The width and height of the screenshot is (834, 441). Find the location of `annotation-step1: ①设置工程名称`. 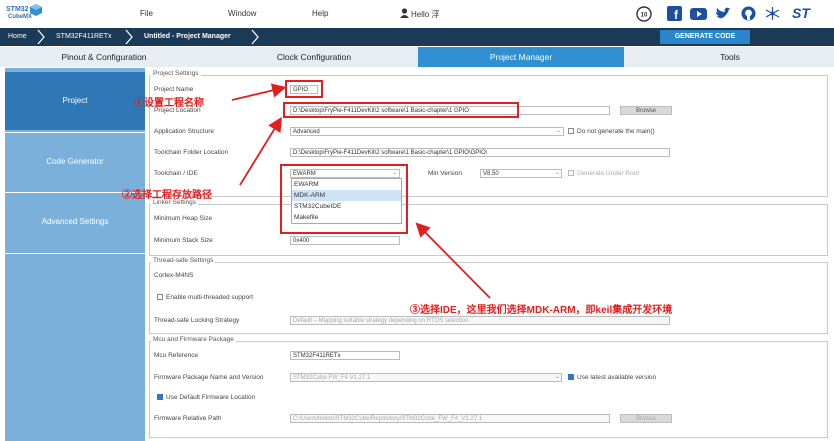

annotation-step1: ①设置工程名称 is located at coordinates (169, 103).